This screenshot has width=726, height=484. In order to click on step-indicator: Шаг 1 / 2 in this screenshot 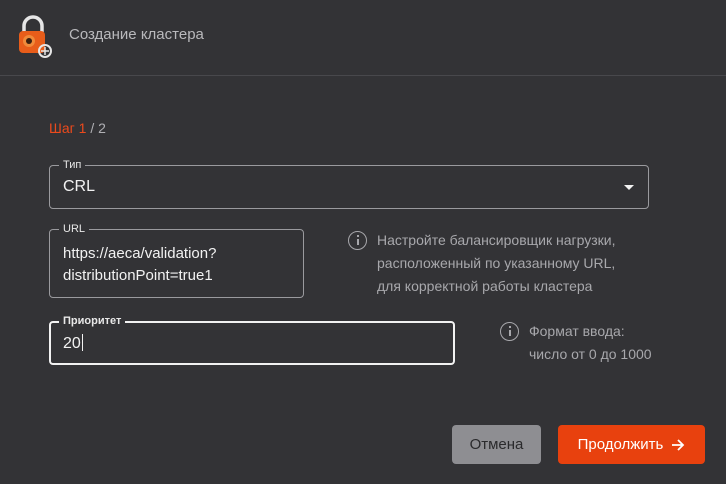, I will do `click(77, 128)`.